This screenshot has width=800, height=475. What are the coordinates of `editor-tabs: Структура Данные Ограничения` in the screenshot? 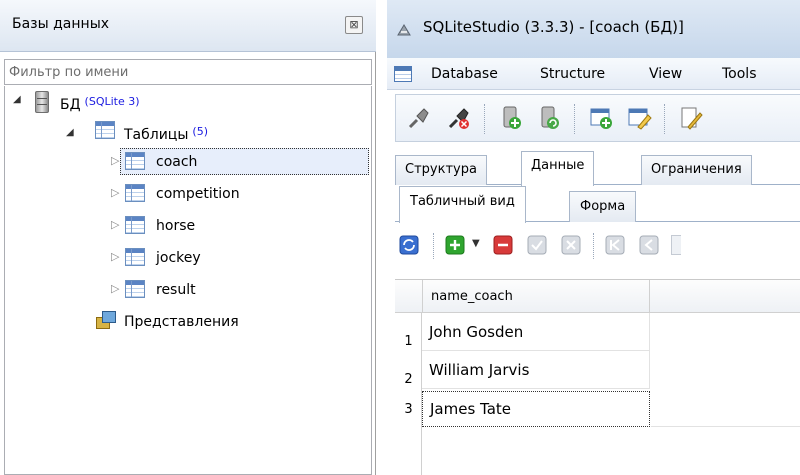 It's located at (597, 168).